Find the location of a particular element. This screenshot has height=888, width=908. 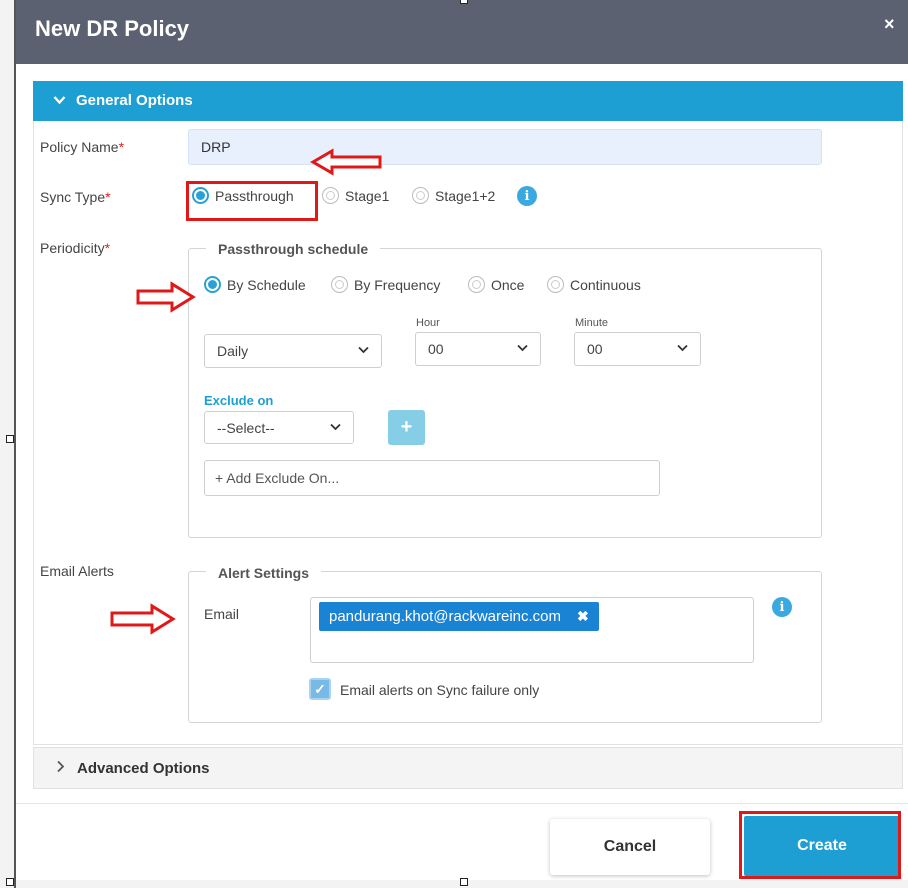

sync-type-stage1-2-radio: Stage1+2 is located at coordinates (453, 195).